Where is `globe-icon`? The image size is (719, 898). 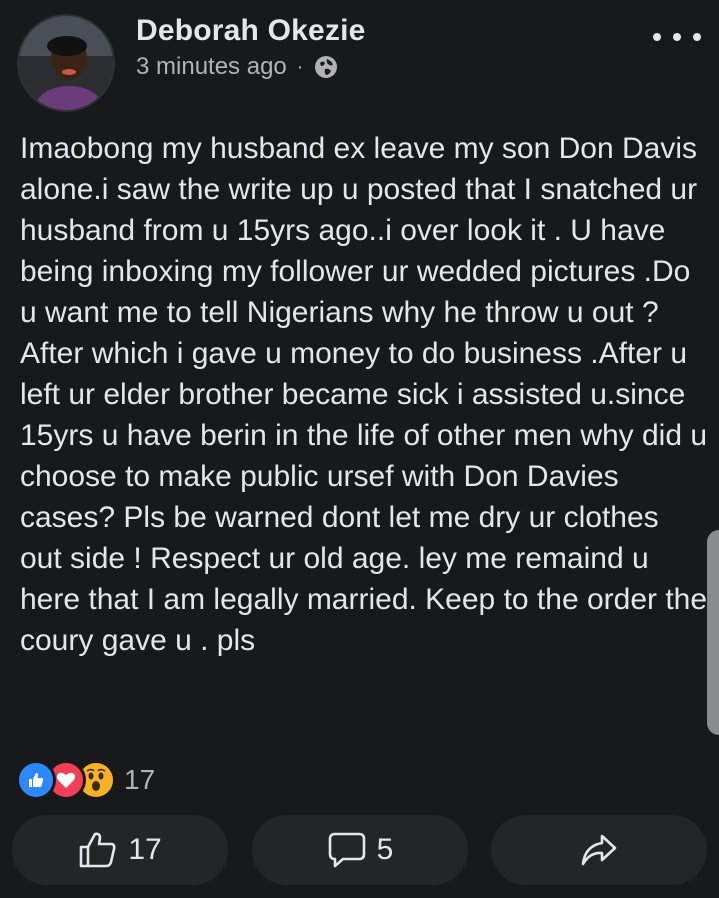
globe-icon is located at coordinates (326, 67).